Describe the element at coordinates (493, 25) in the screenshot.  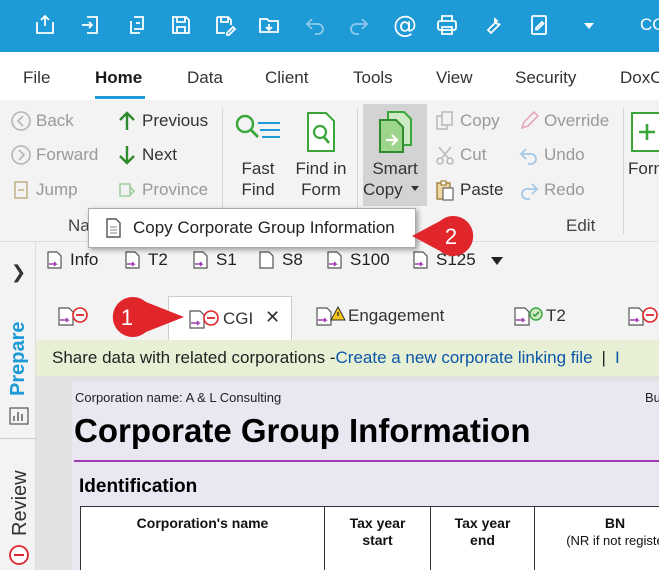
I see `wrench-icon` at that location.